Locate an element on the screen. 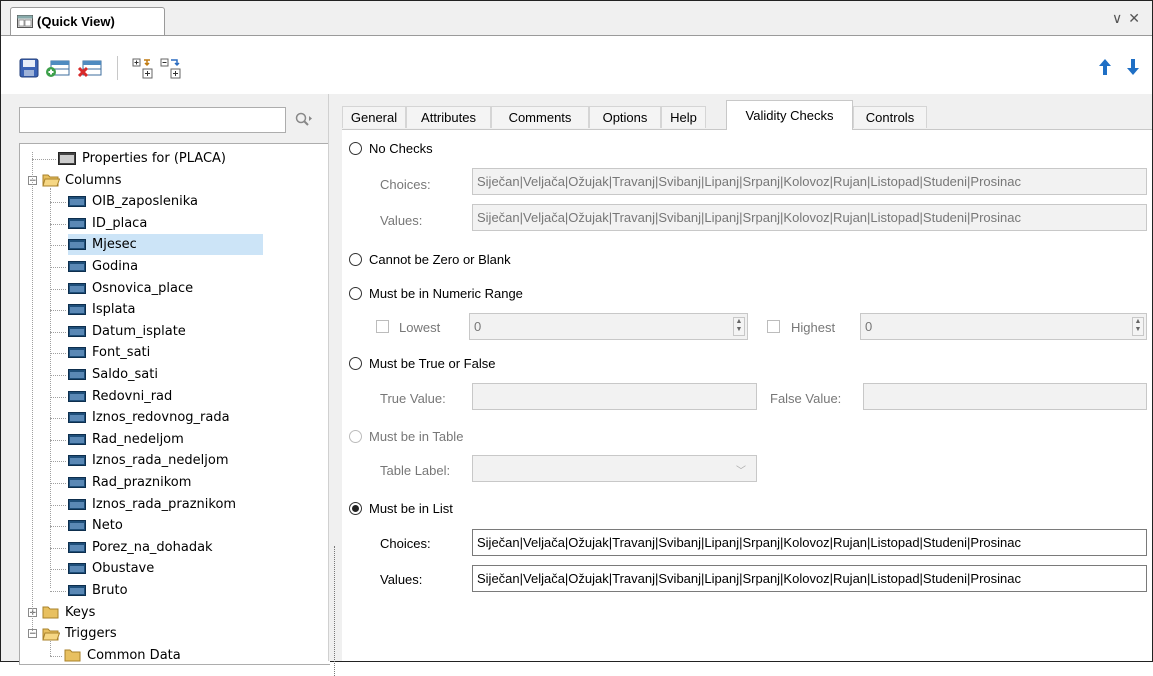  move-up-icon is located at coordinates (1105, 67).